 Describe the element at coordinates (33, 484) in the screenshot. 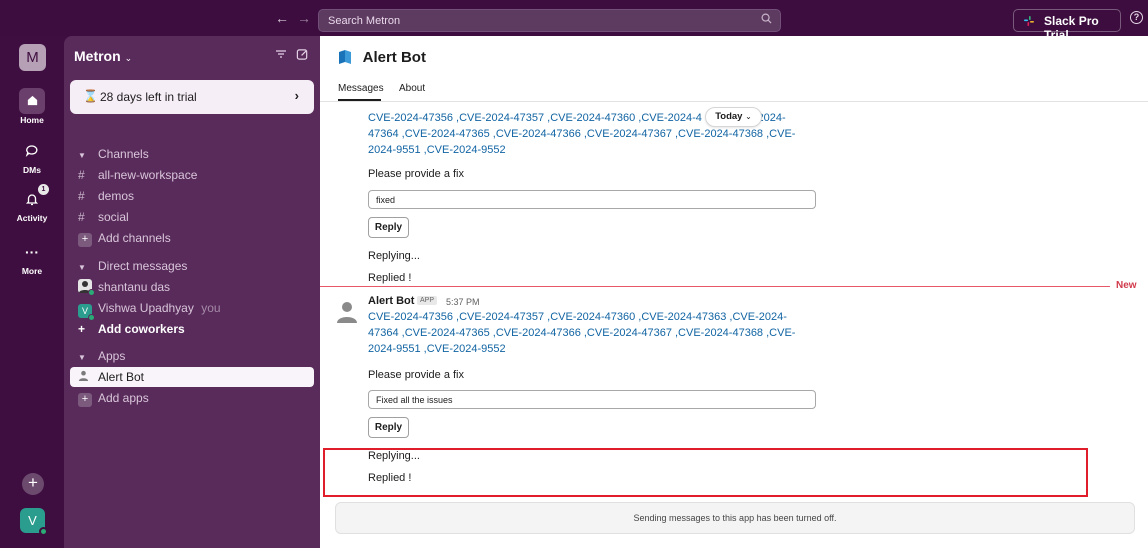

I see `add-workspace-button: +` at that location.